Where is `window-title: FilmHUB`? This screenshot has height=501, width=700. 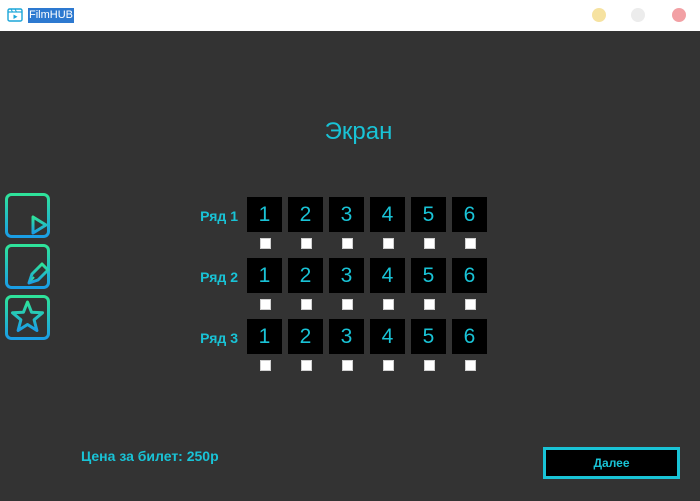
window-title: FilmHUB is located at coordinates (51, 15).